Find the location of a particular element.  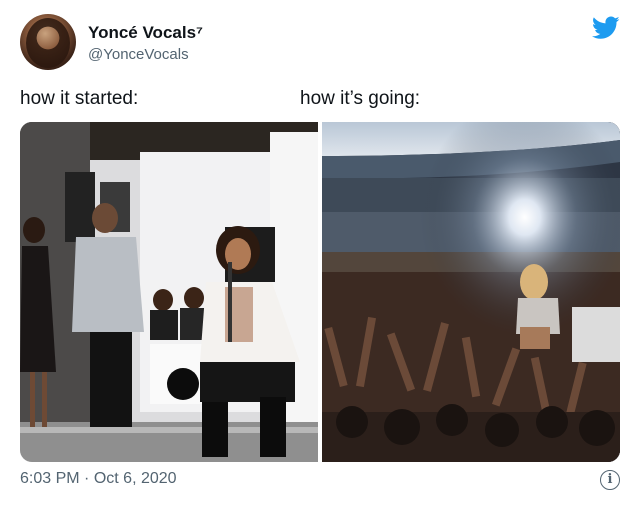

tweet-header: Yoncé Vocals⁷ @YonceVocals is located at coordinates (320, 44).